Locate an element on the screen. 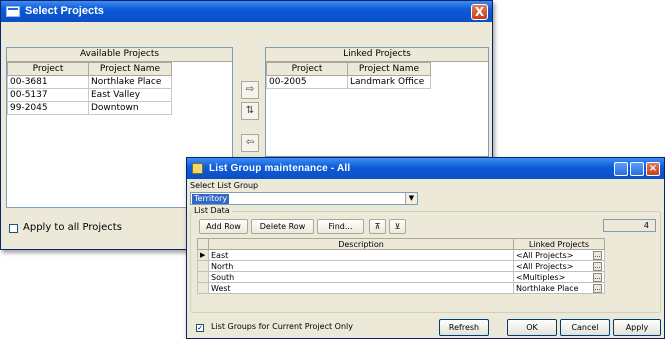 This screenshot has height=339, width=665. refresh-button: Refresh is located at coordinates (464, 327).